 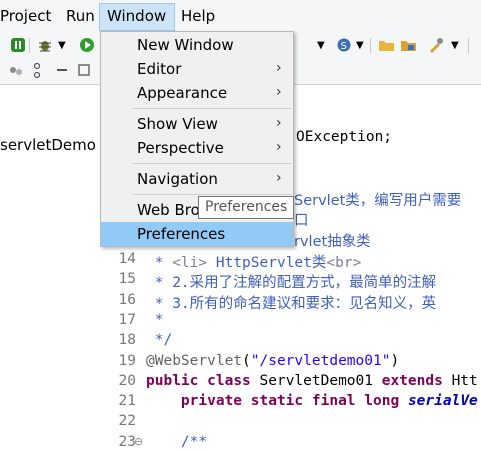 I want to click on code-token: /**, so click(x=194, y=442).